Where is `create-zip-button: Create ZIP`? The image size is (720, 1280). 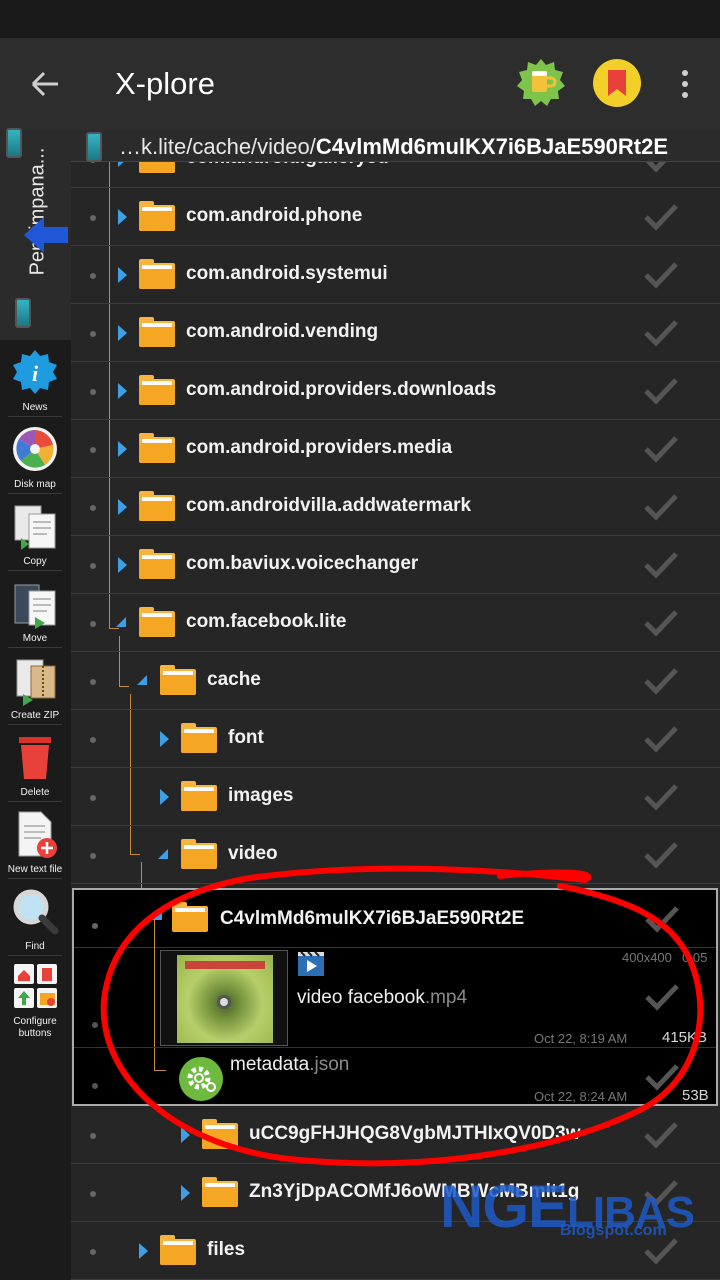
create-zip-button: Create ZIP is located at coordinates (35, 689).